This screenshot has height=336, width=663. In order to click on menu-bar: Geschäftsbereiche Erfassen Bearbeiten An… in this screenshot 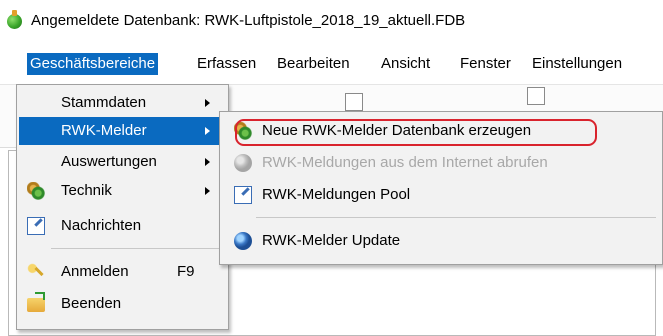, I will do `click(331, 64)`.